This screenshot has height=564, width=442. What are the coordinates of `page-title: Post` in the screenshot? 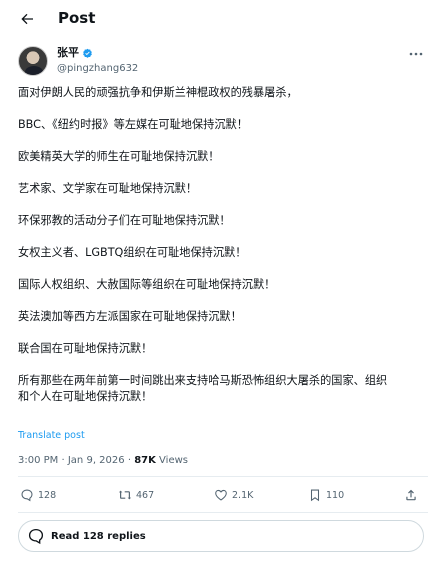 It's located at (77, 18).